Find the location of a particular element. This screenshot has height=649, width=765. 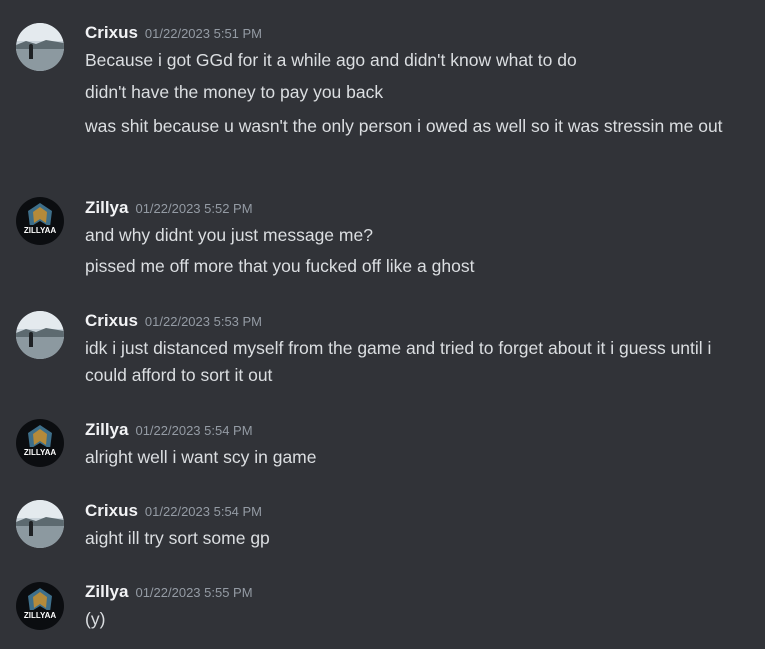

message-text: and why didnt you just message me? is located at coordinates (229, 235).